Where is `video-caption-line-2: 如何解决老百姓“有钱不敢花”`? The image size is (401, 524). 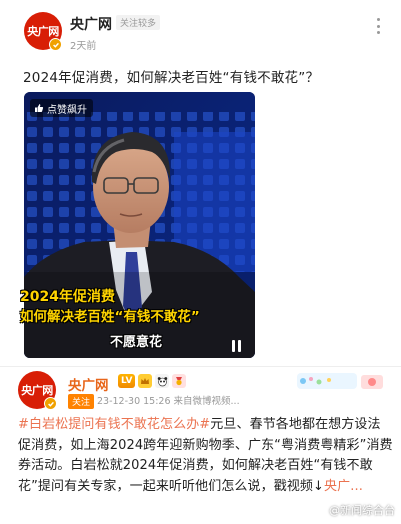 video-caption-line-2: 如何解决老百姓“有钱不敢花” is located at coordinates (110, 317).